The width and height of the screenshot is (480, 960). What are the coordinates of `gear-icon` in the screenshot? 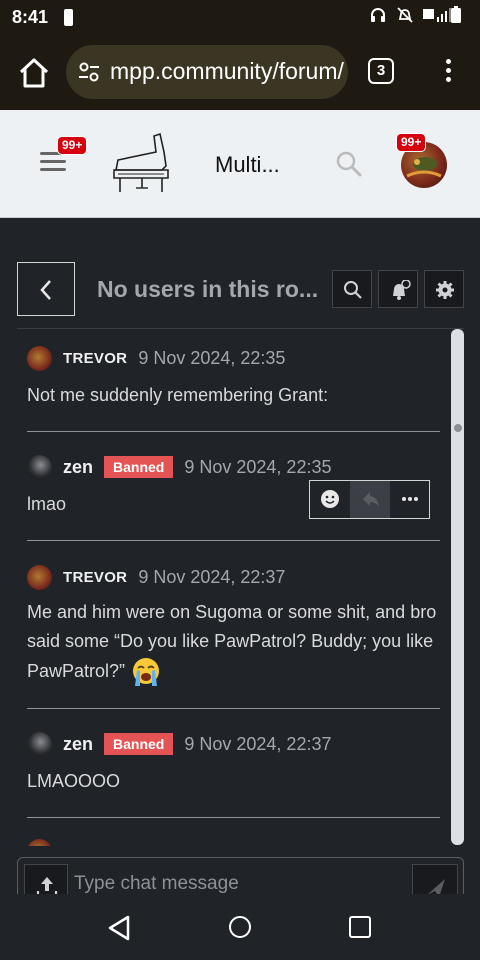 It's located at (445, 290).